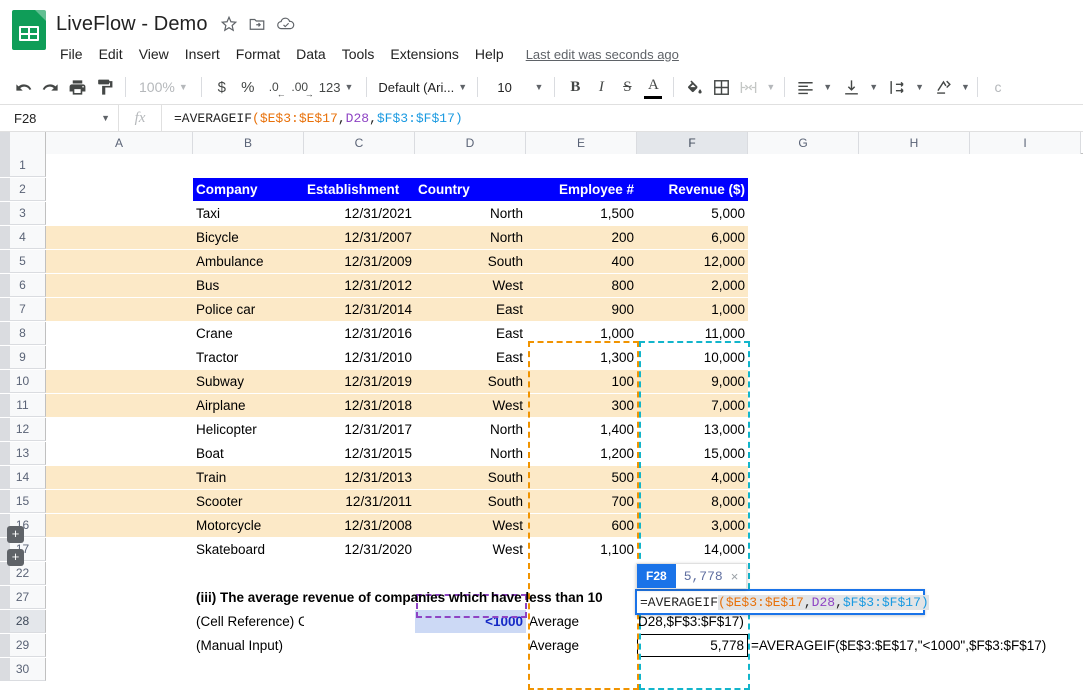 The width and height of the screenshot is (1083, 690). I want to click on column-header-c: C, so click(359, 143).